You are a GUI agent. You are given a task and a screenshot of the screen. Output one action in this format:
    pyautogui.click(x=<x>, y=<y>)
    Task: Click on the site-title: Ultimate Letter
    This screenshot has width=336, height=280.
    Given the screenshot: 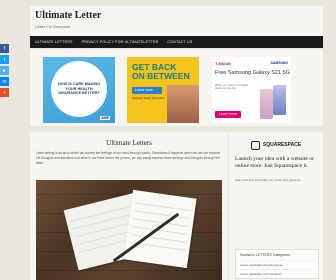 What is the action you would take?
    pyautogui.click(x=68, y=15)
    